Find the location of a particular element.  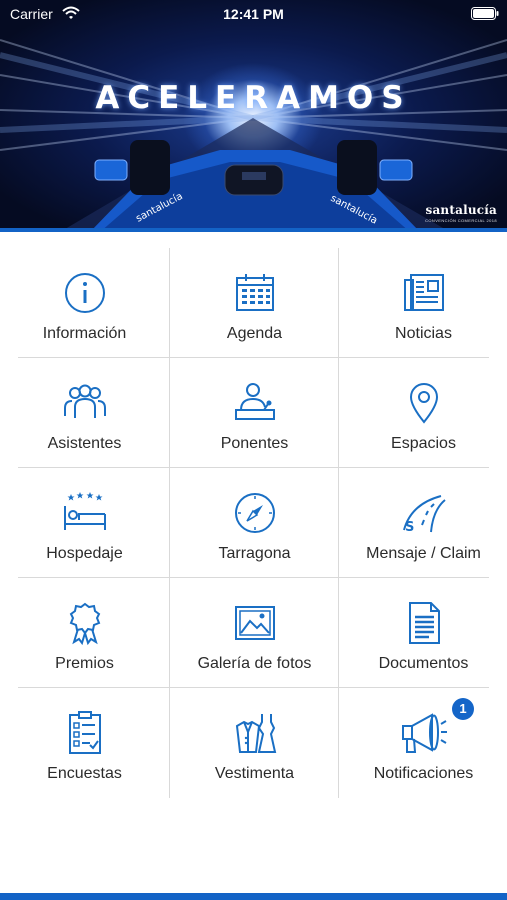

menu-item-label: Premios is located at coordinates (84, 663).